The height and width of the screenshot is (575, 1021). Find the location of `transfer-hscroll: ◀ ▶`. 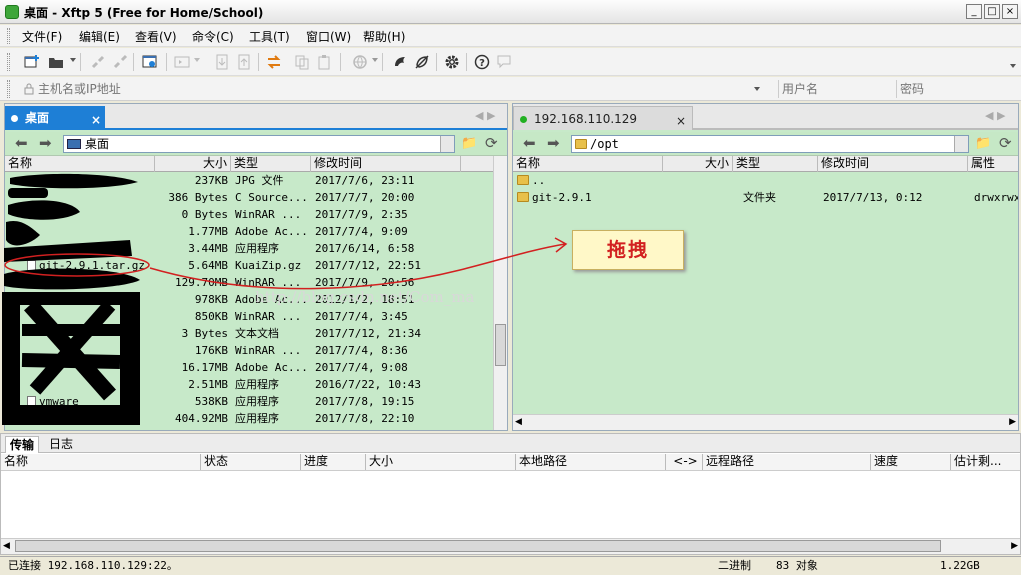

transfer-hscroll: ◀ ▶ is located at coordinates (510, 546).